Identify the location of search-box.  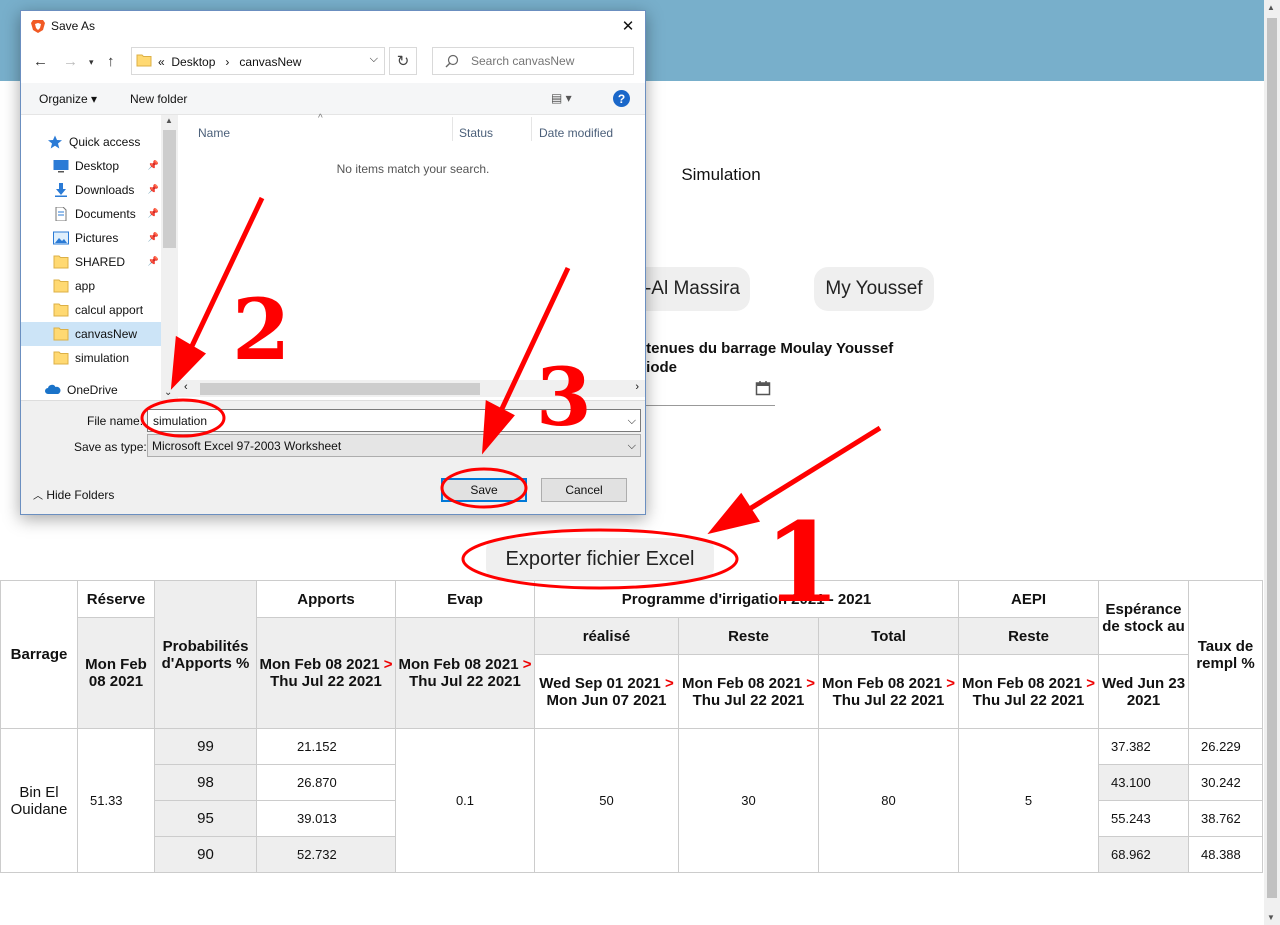
(533, 61).